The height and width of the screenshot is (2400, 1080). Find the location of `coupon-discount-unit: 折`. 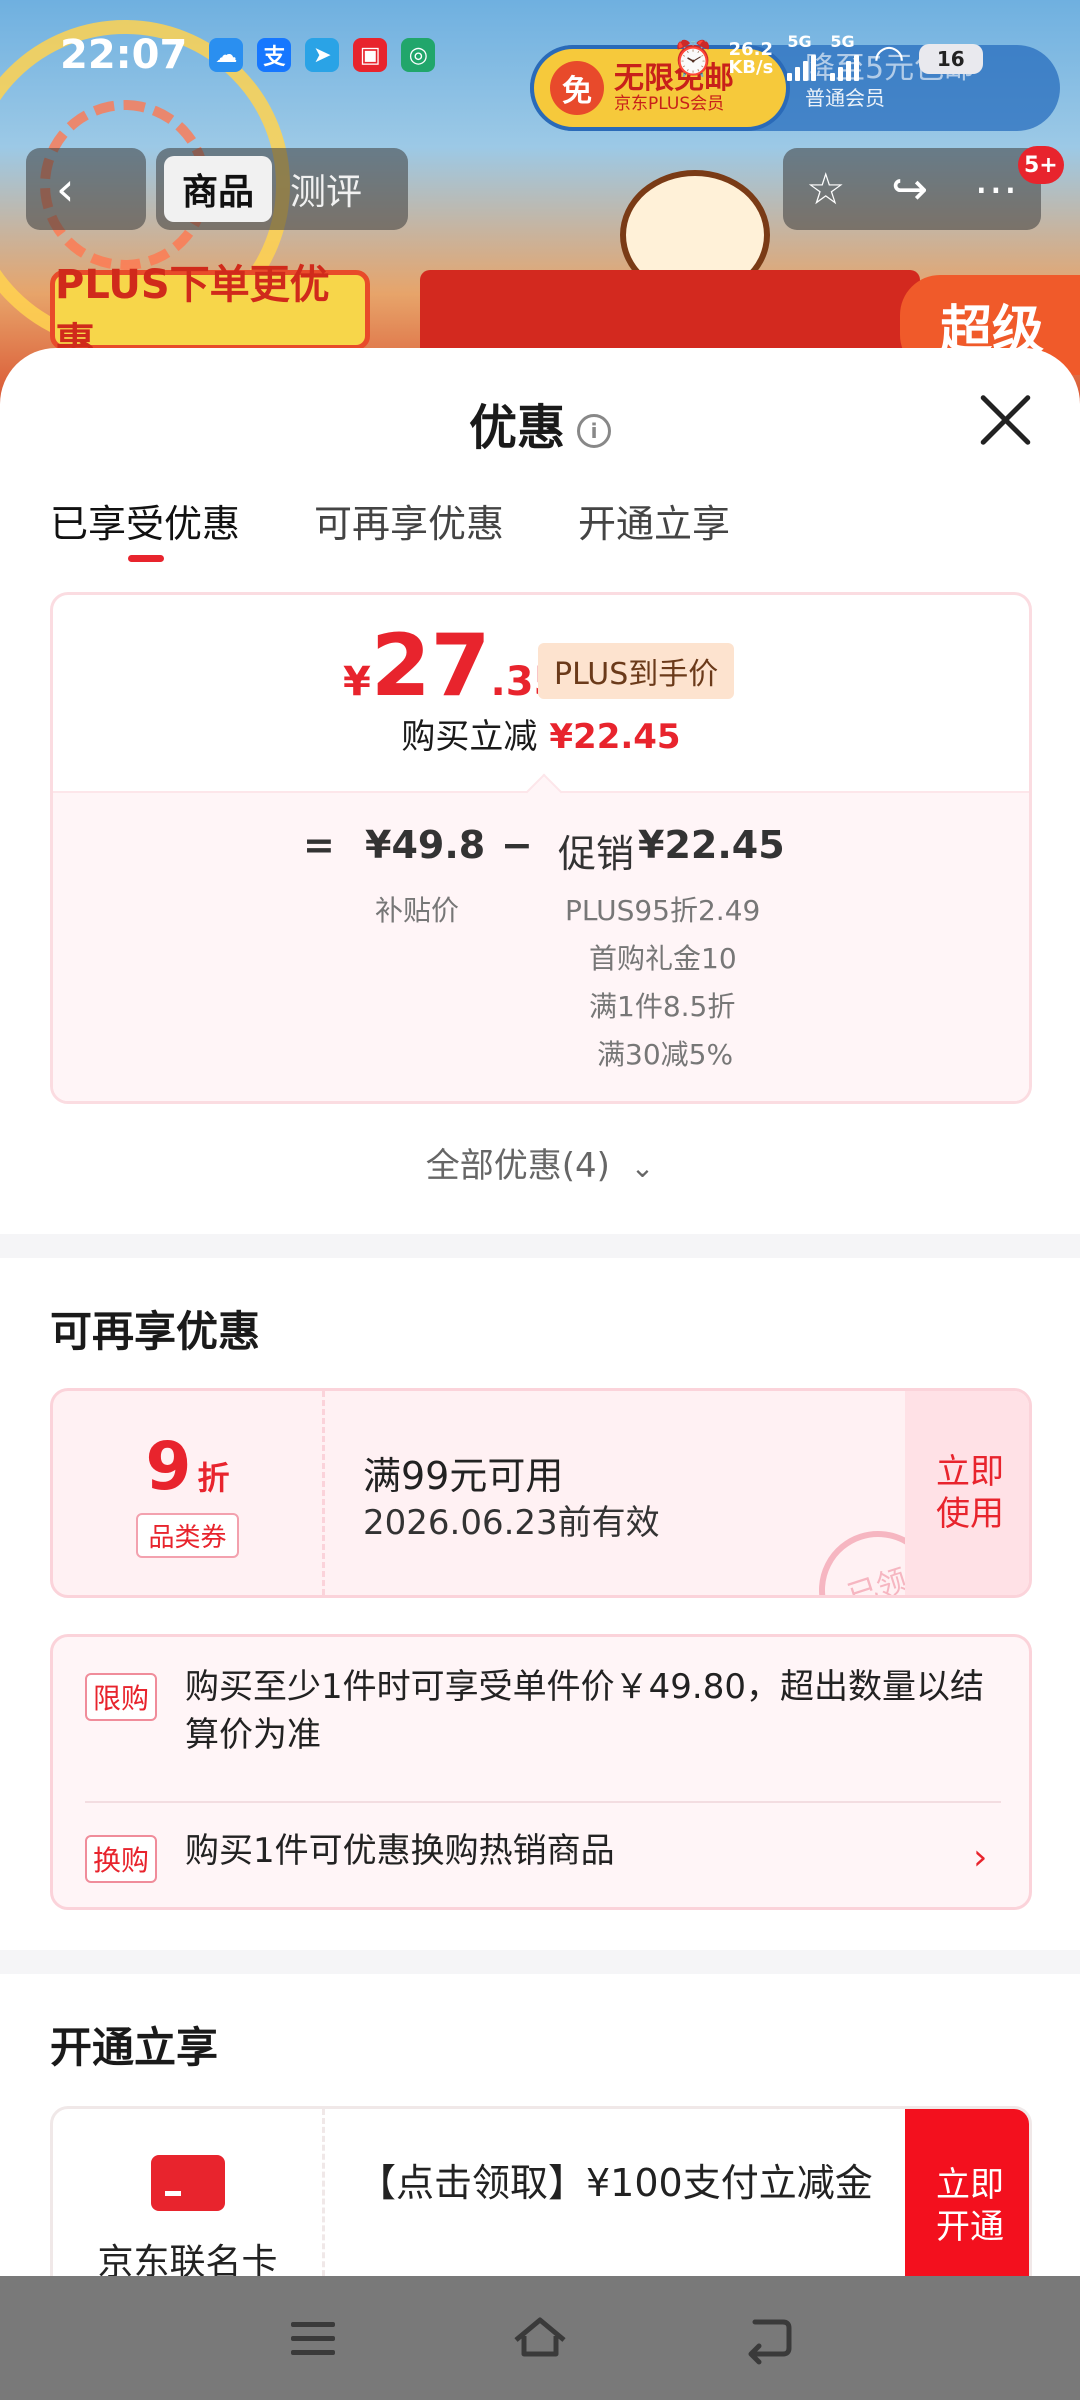

coupon-discount-unit: 折 is located at coordinates (213, 1478).